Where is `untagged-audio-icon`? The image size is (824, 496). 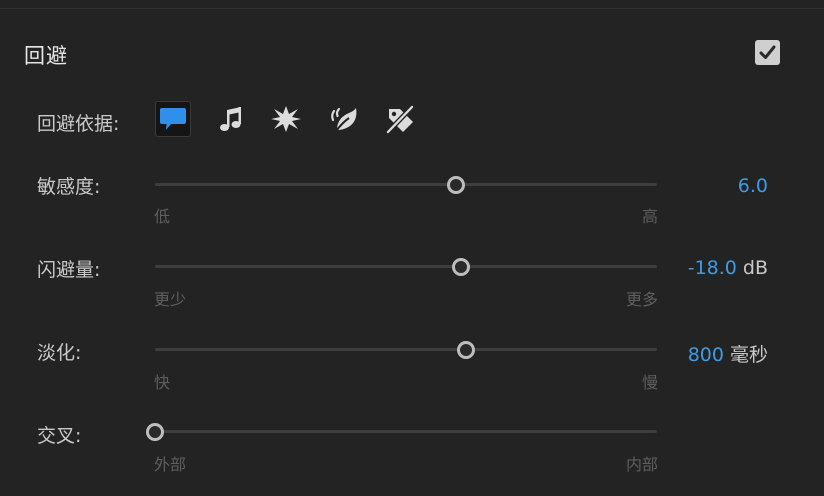
untagged-audio-icon is located at coordinates (400, 119).